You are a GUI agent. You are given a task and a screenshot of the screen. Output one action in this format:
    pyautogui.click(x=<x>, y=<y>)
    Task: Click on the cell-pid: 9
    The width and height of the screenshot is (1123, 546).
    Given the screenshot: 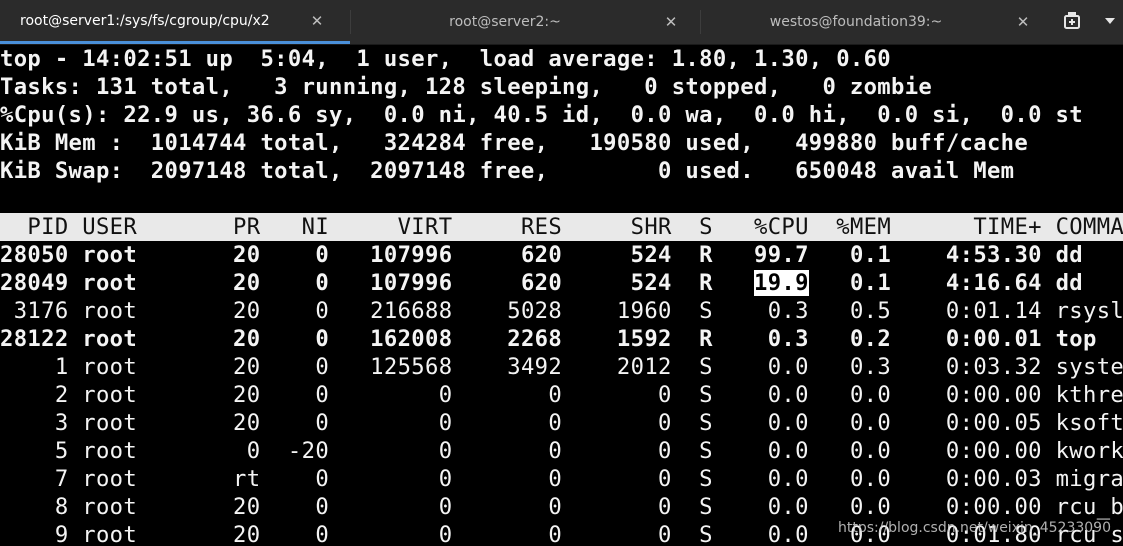 What is the action you would take?
    pyautogui.click(x=34, y=534)
    